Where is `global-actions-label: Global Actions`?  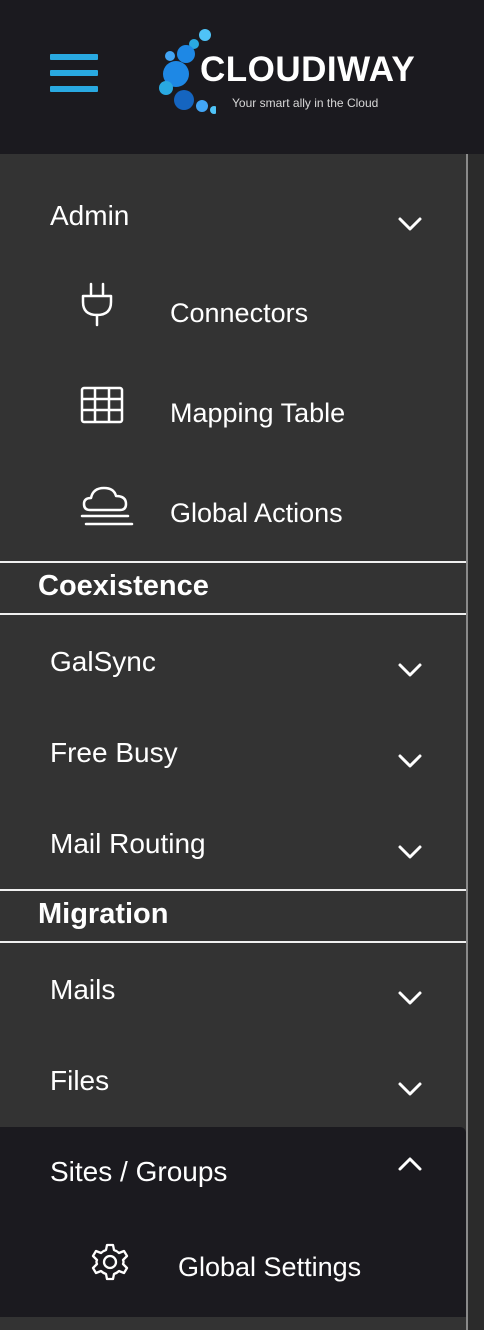 global-actions-label: Global Actions is located at coordinates (256, 513).